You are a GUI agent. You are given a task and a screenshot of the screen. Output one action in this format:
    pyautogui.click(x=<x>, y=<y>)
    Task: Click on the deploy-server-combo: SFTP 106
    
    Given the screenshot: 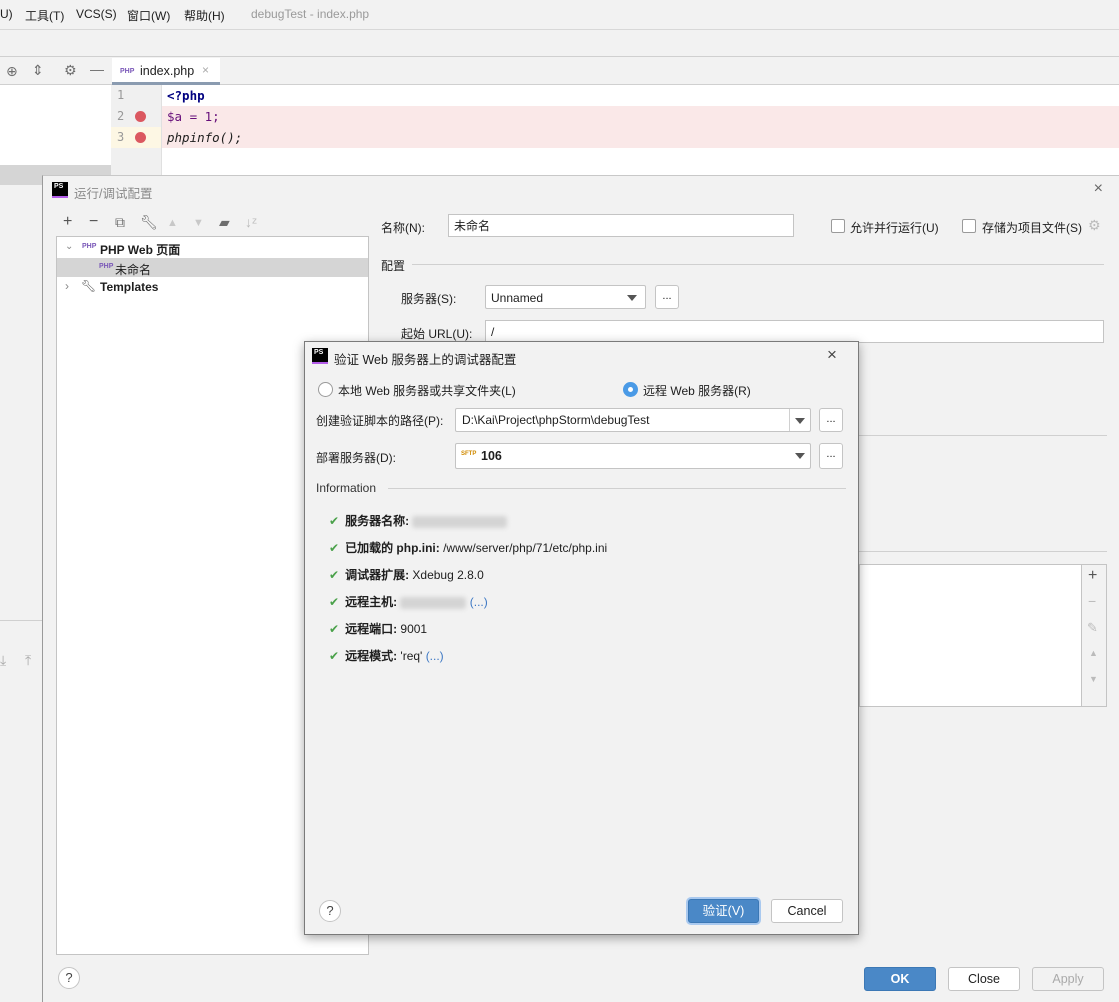 What is the action you would take?
    pyautogui.click(x=633, y=456)
    